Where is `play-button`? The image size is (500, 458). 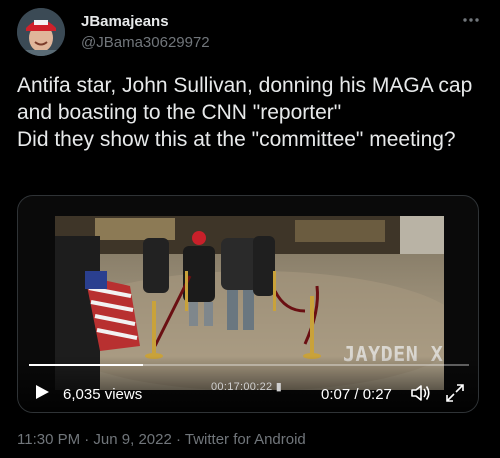
play-button is located at coordinates (42, 392).